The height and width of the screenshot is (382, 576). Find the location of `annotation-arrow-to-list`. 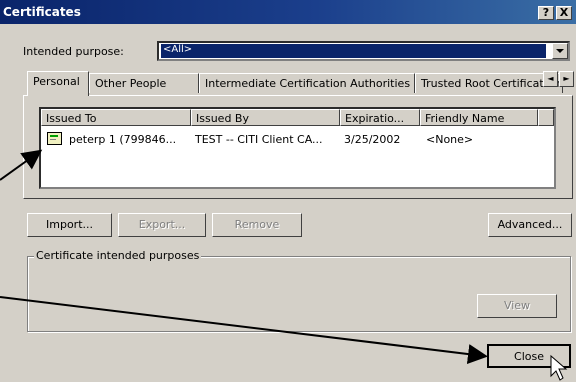

annotation-arrow-to-list is located at coordinates (21, 165).